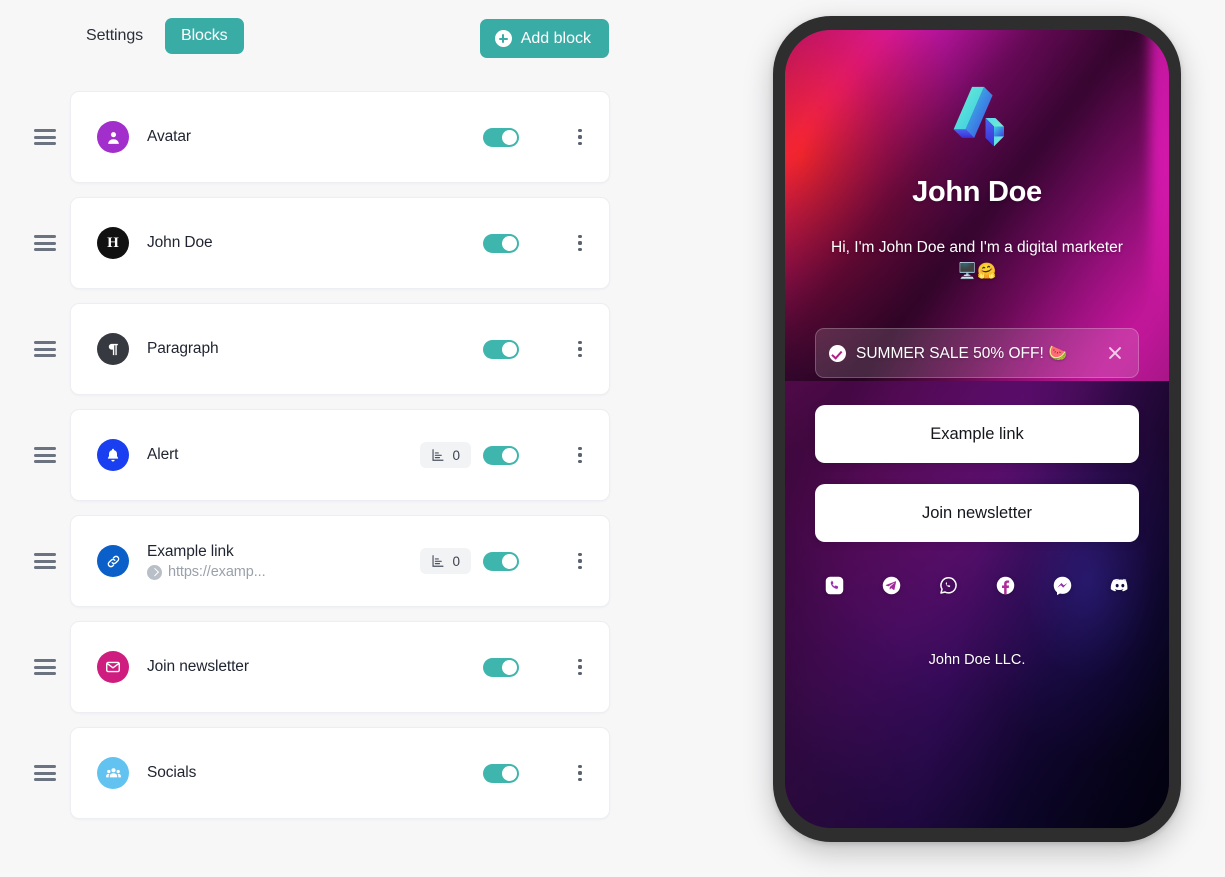 This screenshot has height=877, width=1225. What do you see at coordinates (243, 772) in the screenshot?
I see `block-text: Socials` at bounding box center [243, 772].